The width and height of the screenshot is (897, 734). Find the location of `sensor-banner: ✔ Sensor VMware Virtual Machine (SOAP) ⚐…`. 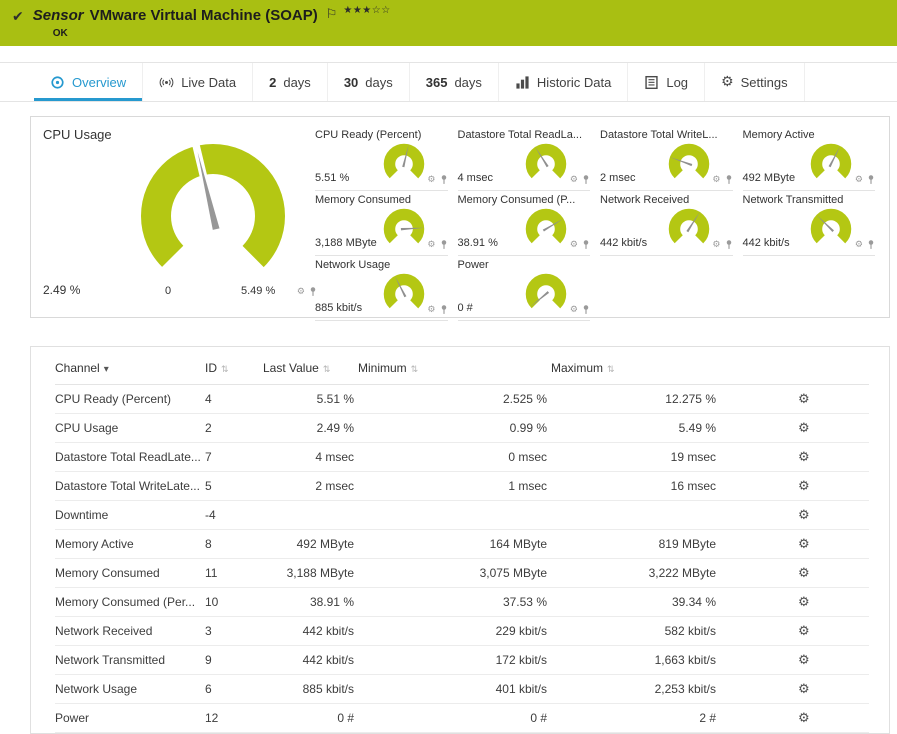

sensor-banner: ✔ Sensor VMware Virtual Machine (SOAP) ⚐… is located at coordinates (448, 23).